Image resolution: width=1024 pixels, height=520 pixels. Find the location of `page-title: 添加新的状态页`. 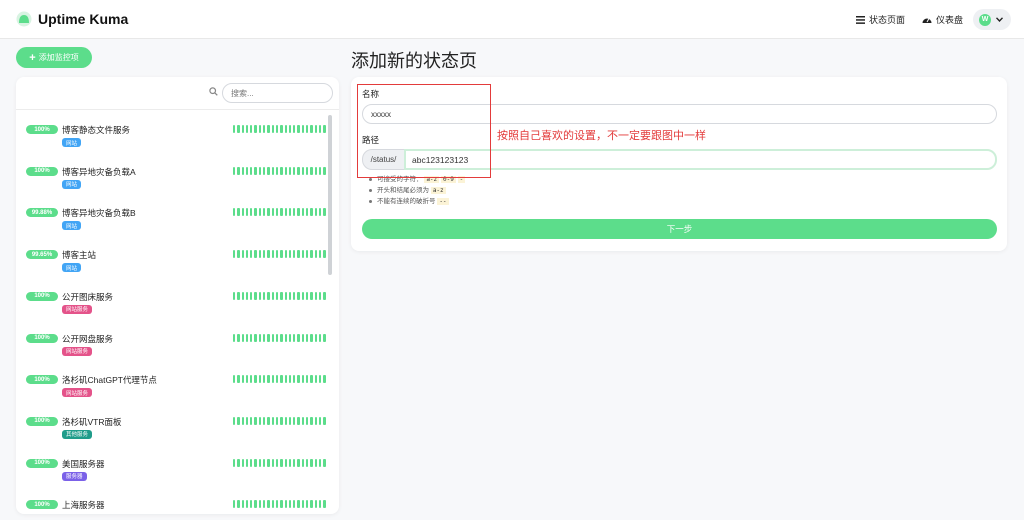

page-title: 添加新的状态页 is located at coordinates (414, 61).